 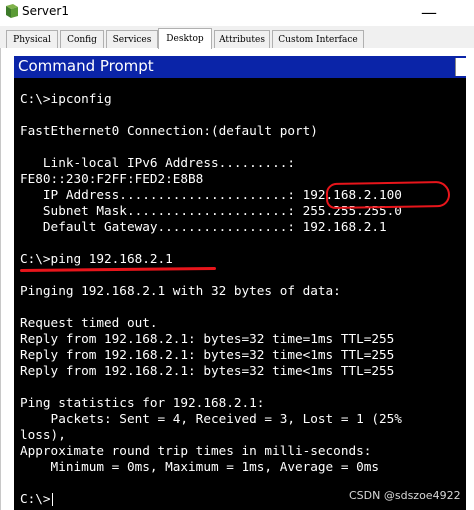 I want to click on tab-desktop: Desktop, so click(x=185, y=38).